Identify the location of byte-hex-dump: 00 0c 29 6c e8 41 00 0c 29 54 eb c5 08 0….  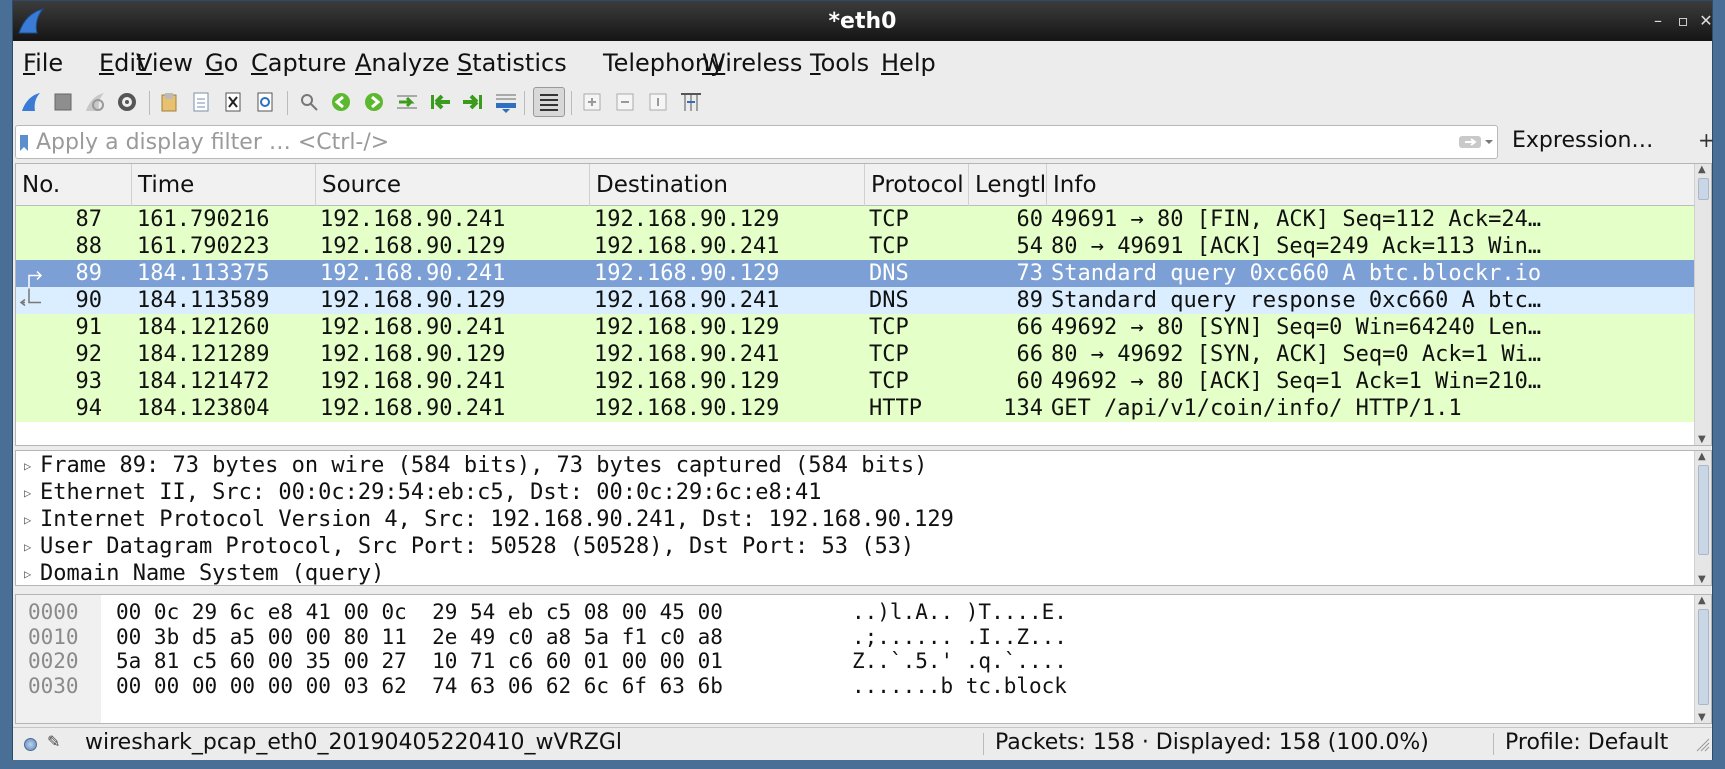
(419, 612).